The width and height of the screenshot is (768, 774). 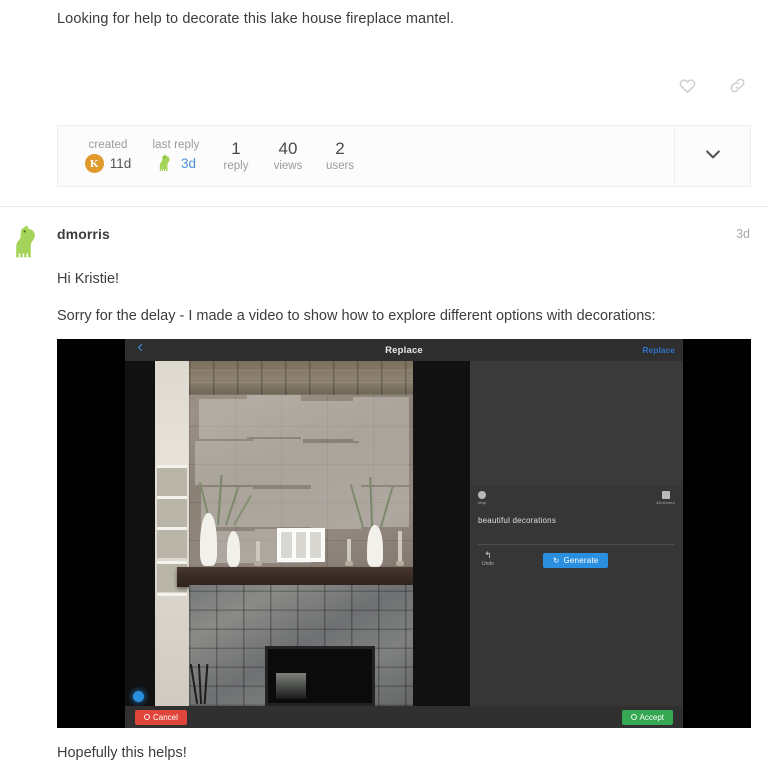 I want to click on panel-tool-row: Map Attributes, so click(x=576, y=502).